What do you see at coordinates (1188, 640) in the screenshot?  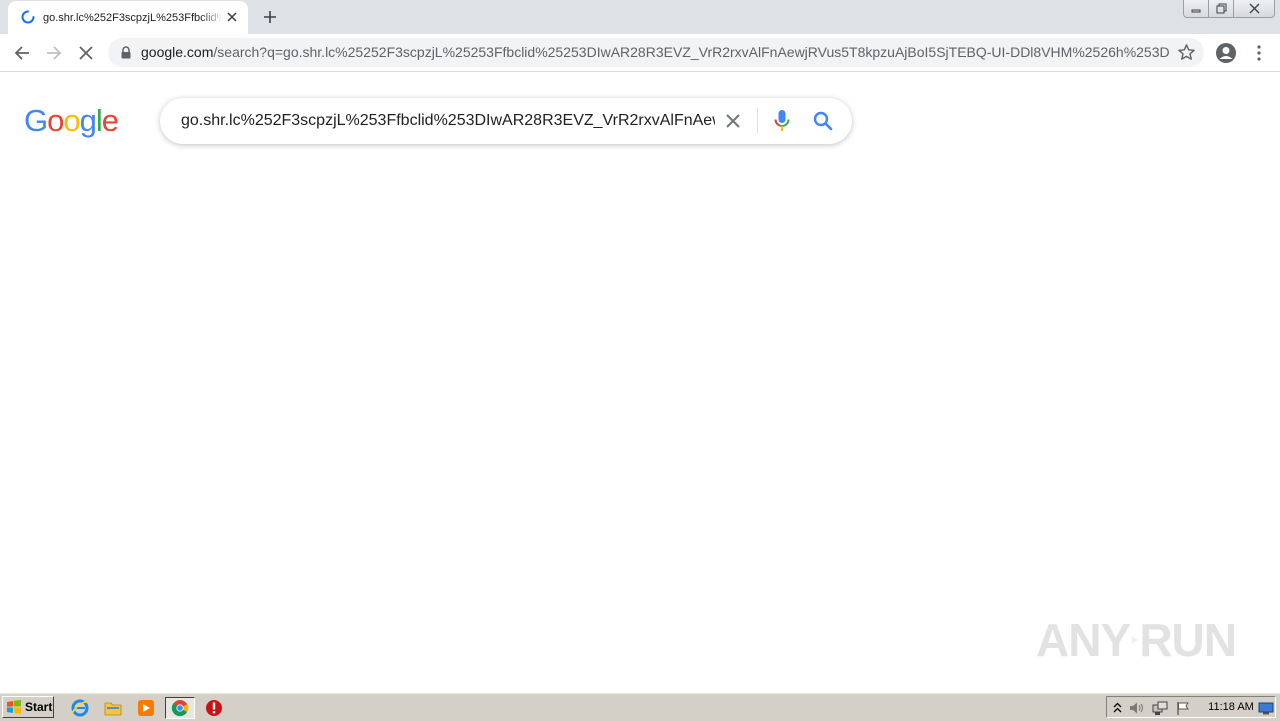 I see `watermark-text-right: RUN` at bounding box center [1188, 640].